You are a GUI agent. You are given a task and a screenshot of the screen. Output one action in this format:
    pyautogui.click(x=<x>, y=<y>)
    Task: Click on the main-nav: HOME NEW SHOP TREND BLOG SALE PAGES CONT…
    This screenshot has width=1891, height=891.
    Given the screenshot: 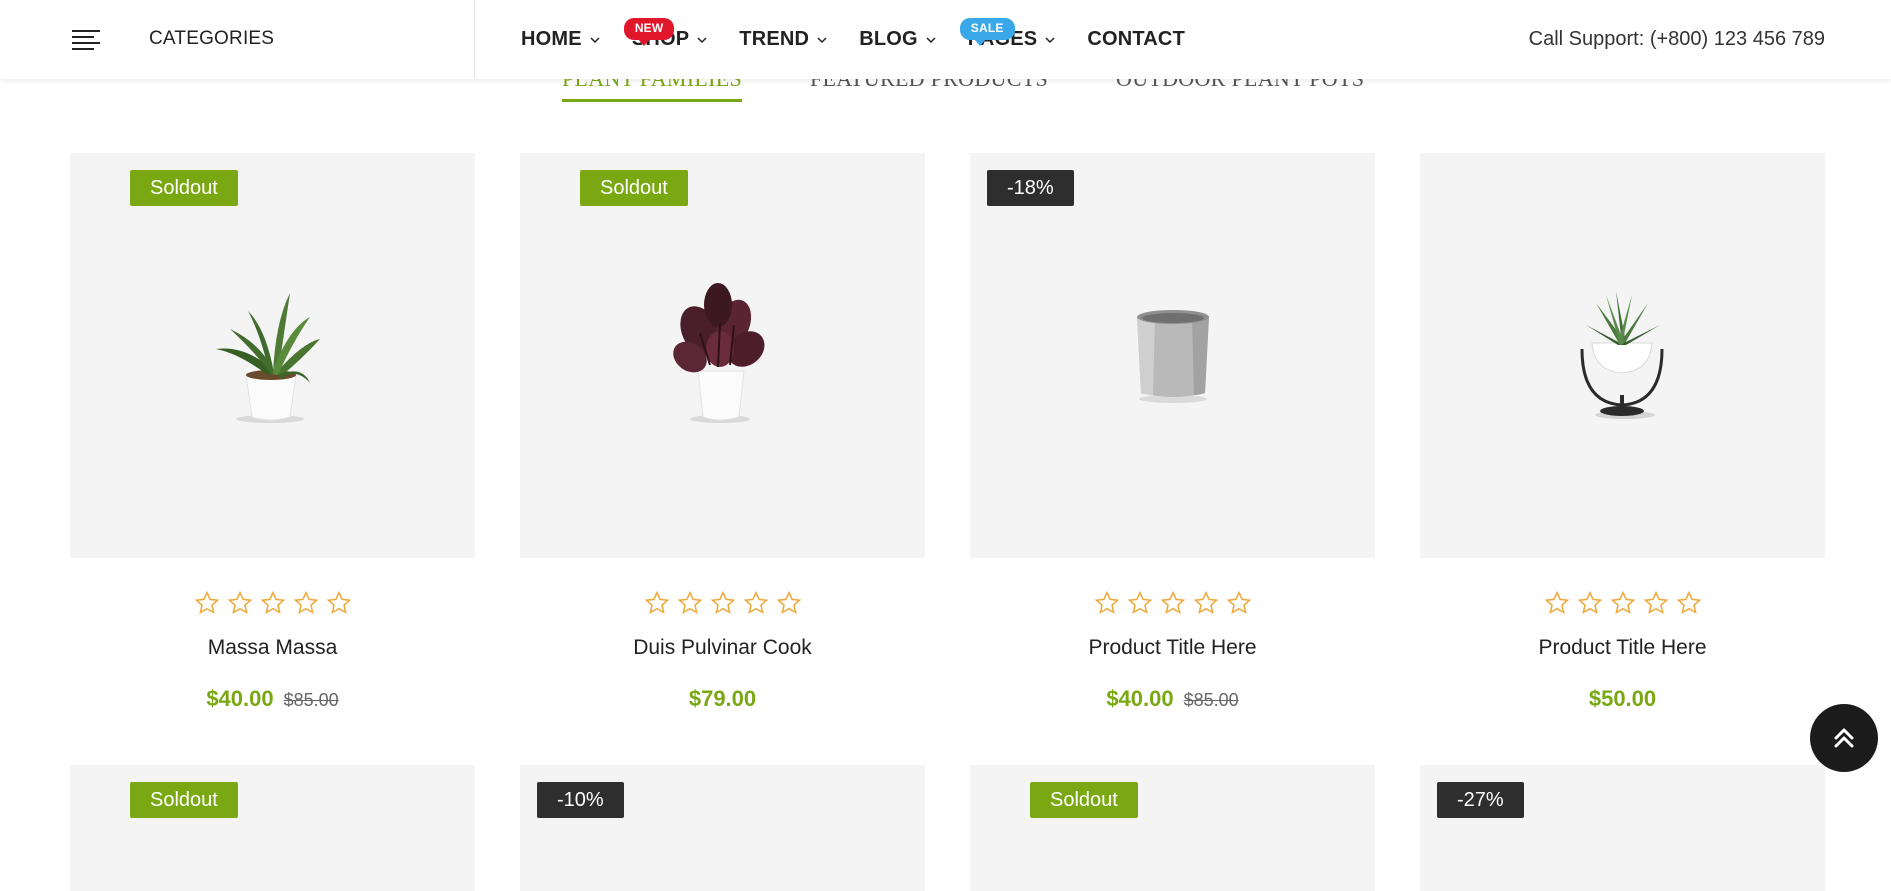 What is the action you would take?
    pyautogui.click(x=868, y=39)
    